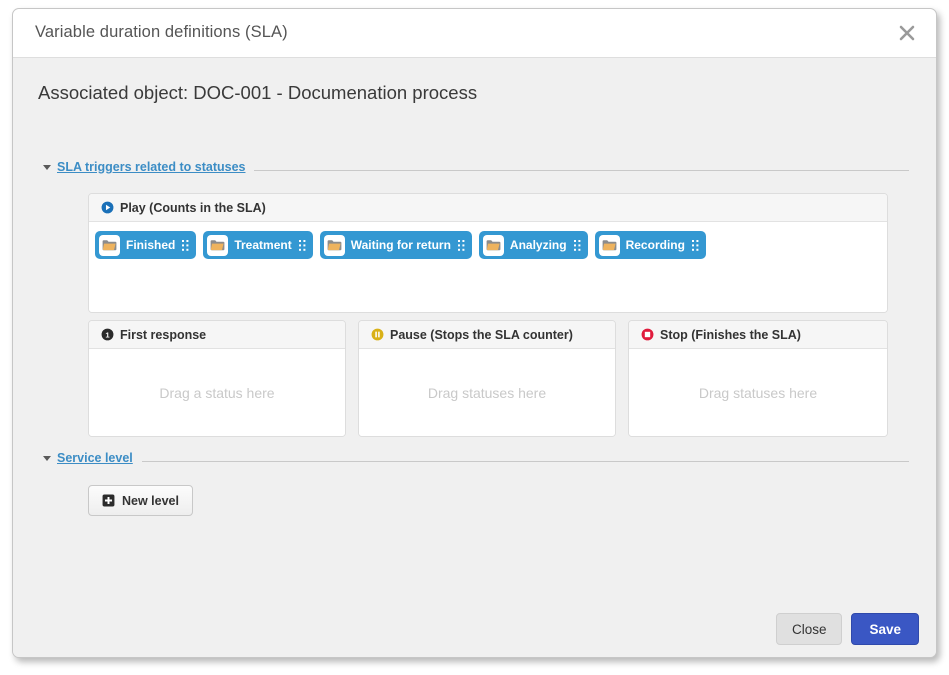 The height and width of the screenshot is (675, 949). Describe the element at coordinates (217, 335) in the screenshot. I see `first-response-header: 1 First response` at that location.